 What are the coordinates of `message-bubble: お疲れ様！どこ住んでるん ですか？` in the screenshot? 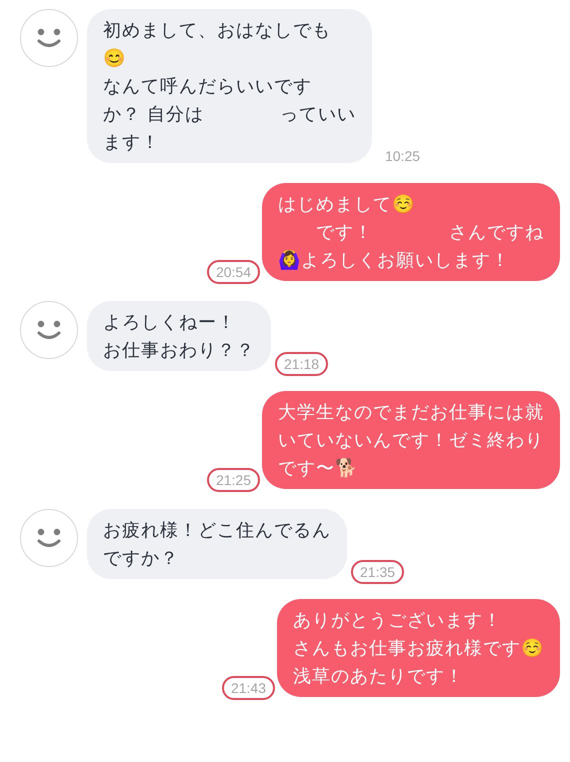 It's located at (217, 544).